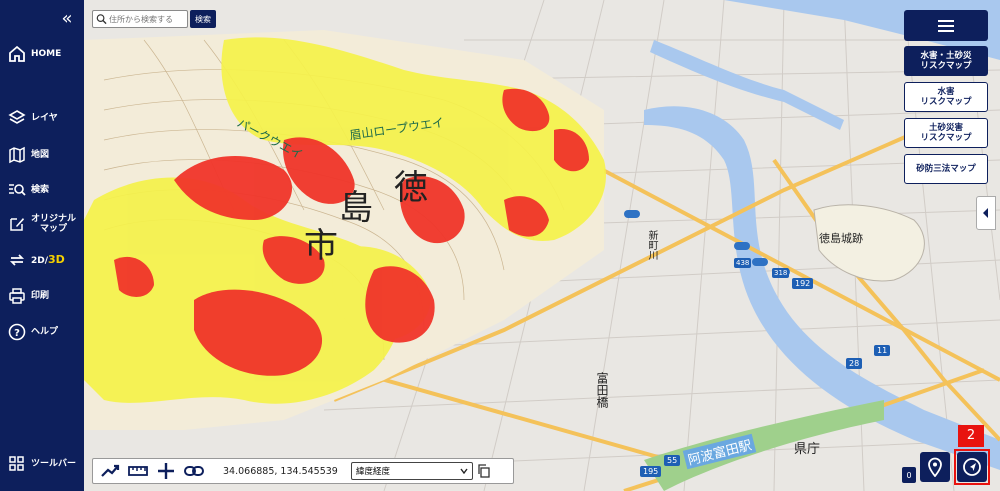  I want to click on layers-icon, so click(17, 117).